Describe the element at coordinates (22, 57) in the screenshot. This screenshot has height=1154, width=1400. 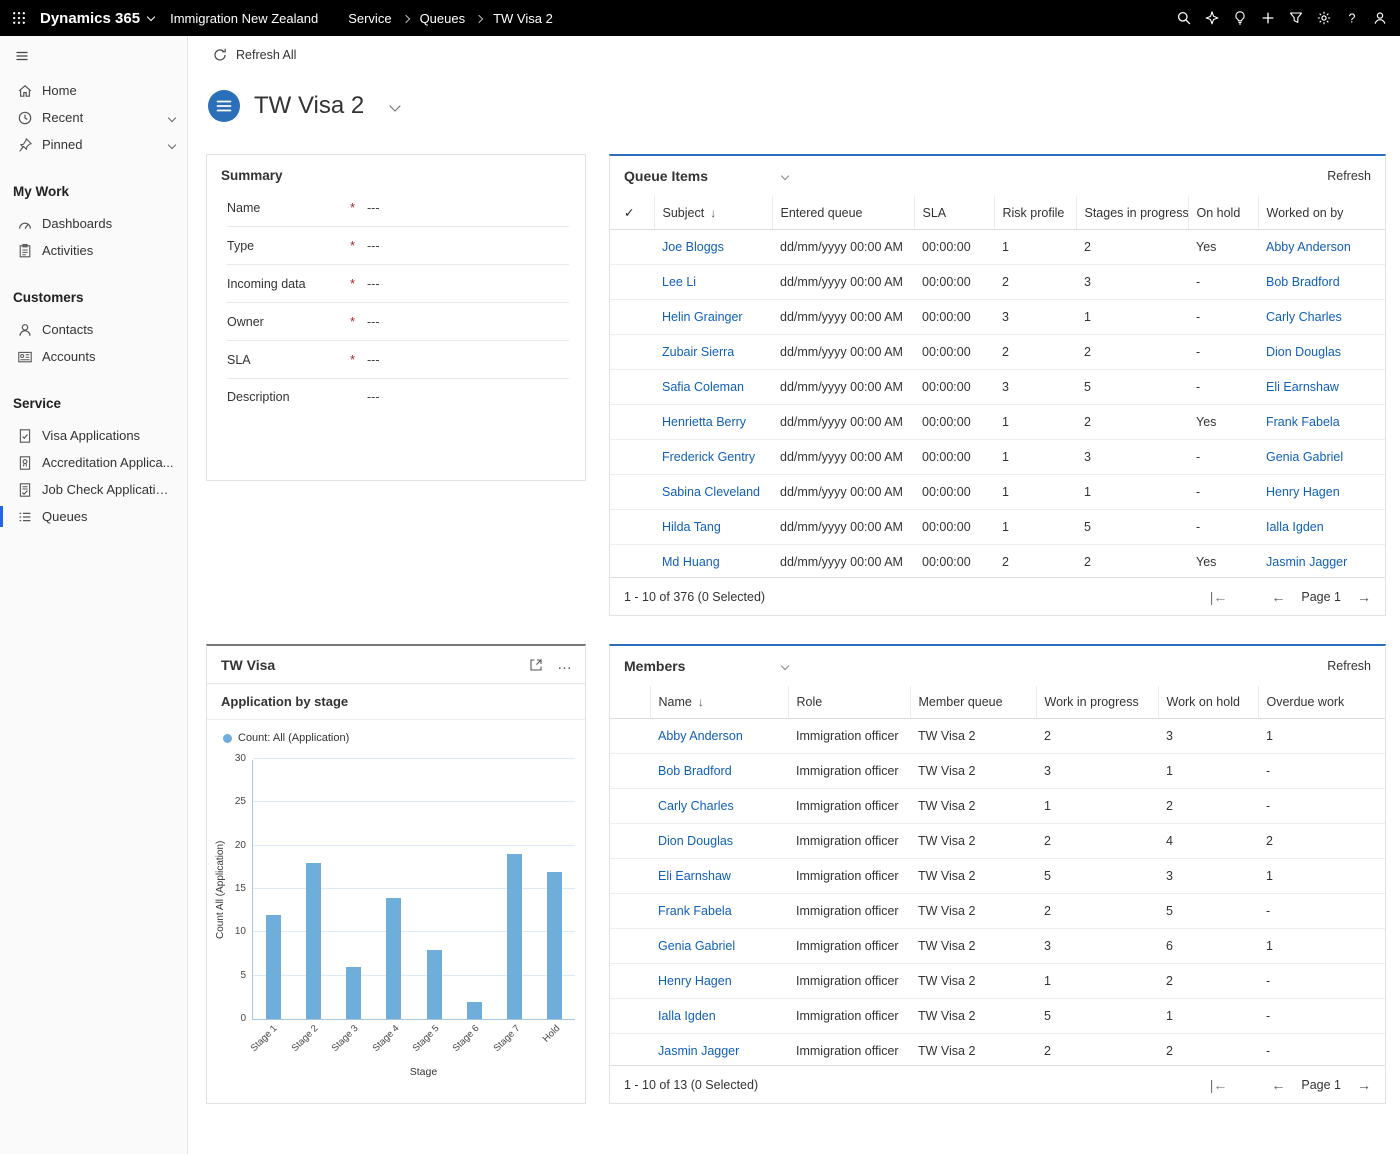
I see `menu-toggle-button` at that location.